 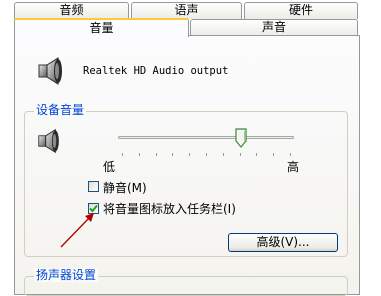 I want to click on volume-slider-thumb, so click(x=241, y=138).